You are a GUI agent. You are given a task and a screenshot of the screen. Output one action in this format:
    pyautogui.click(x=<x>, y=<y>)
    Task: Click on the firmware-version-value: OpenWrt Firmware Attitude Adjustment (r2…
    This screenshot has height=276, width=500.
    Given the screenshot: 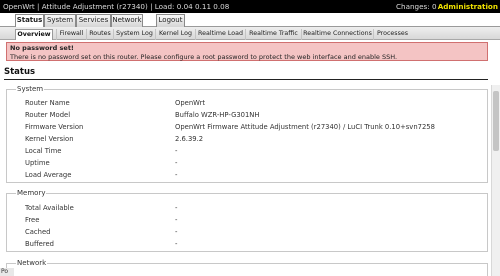 What is the action you would take?
    pyautogui.click(x=305, y=127)
    